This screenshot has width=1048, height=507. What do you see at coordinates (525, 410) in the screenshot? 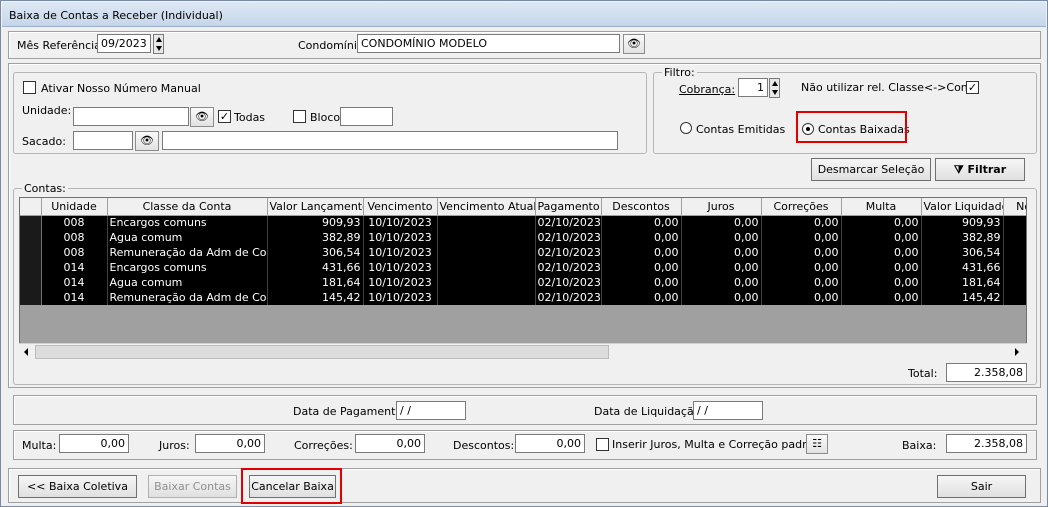
I see `dates-panel` at bounding box center [525, 410].